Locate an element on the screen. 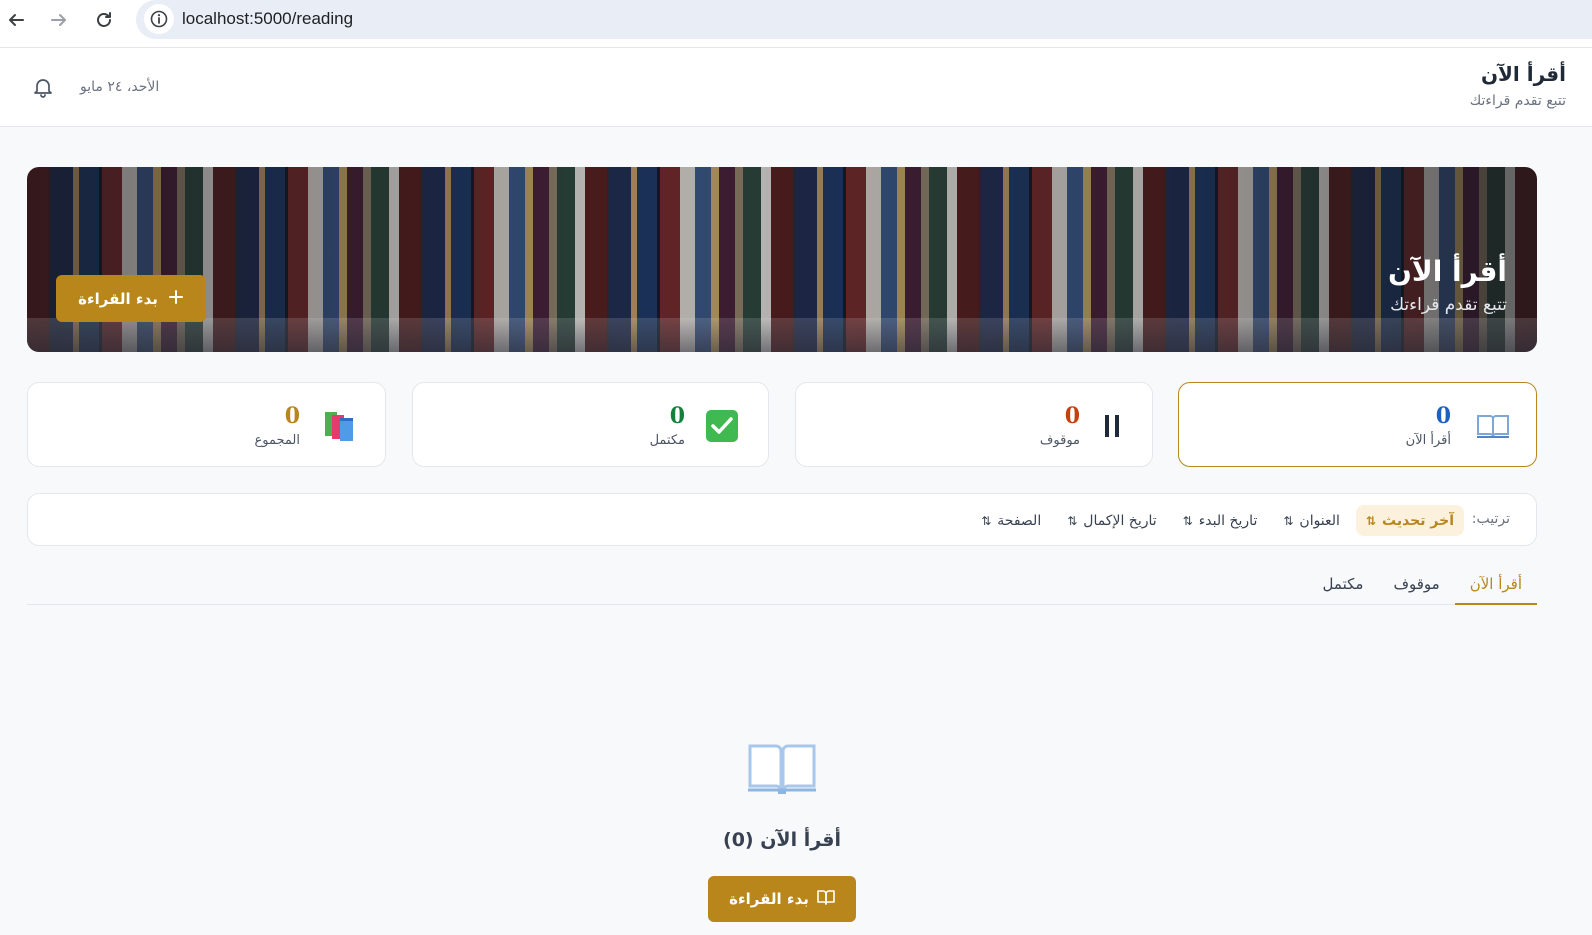 The image size is (1592, 935). url-text: localhost:5000/reading is located at coordinates (267, 19).